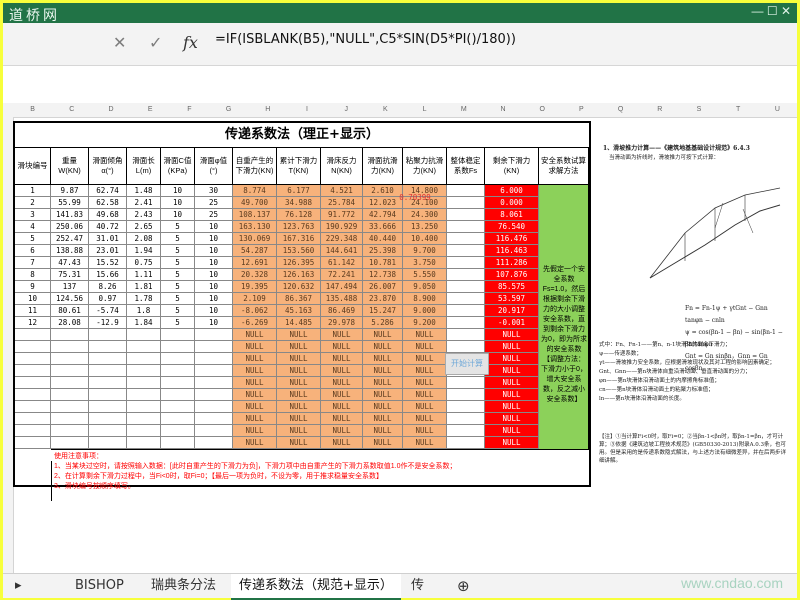 This screenshot has width=800, height=600. What do you see at coordinates (108, 407) in the screenshot?
I see `cell-angle` at bounding box center [108, 407].